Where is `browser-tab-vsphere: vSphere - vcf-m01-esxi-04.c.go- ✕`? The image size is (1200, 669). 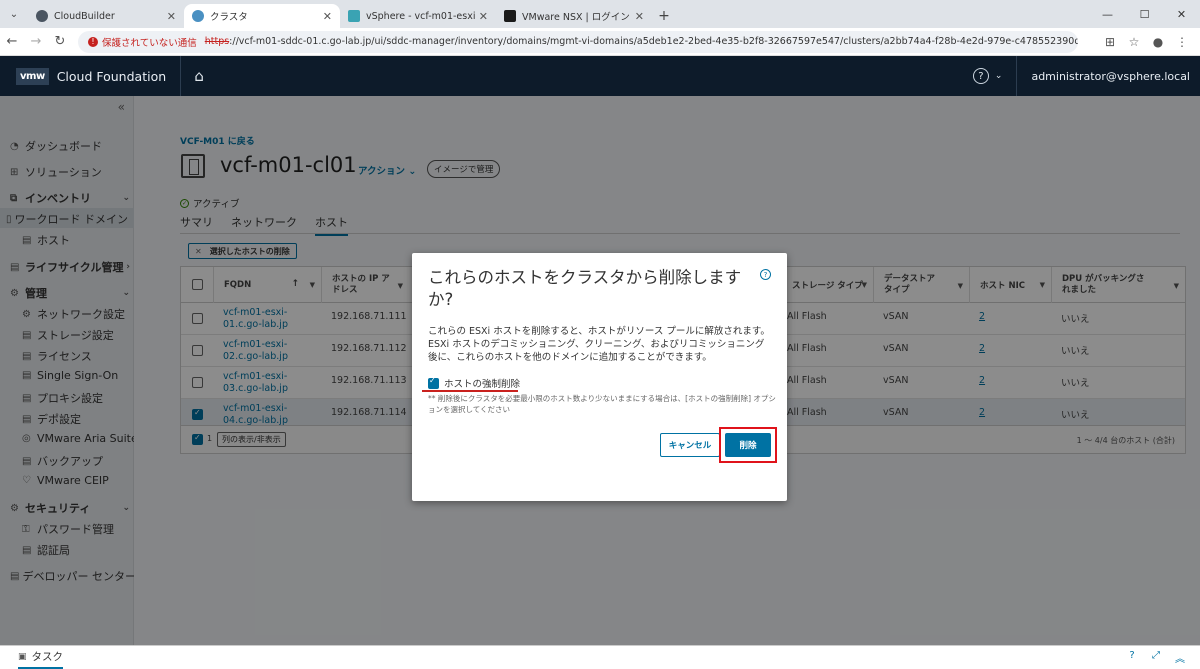 browser-tab-vsphere: vSphere - vcf-m01-esxi-04.c.go- ✕ is located at coordinates (418, 16).